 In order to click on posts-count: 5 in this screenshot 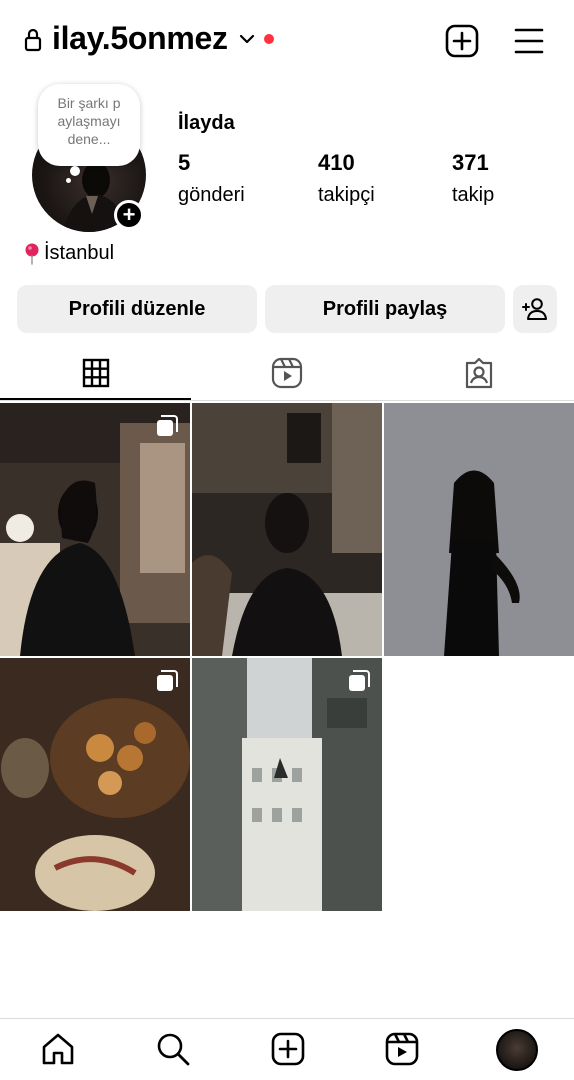, I will do `click(184, 162)`.